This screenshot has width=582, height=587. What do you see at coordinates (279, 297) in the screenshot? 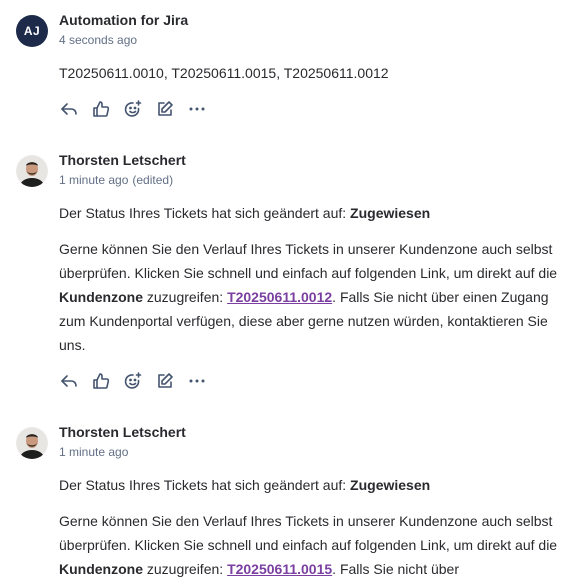
I see `ticket-link: T20250611.0012` at bounding box center [279, 297].